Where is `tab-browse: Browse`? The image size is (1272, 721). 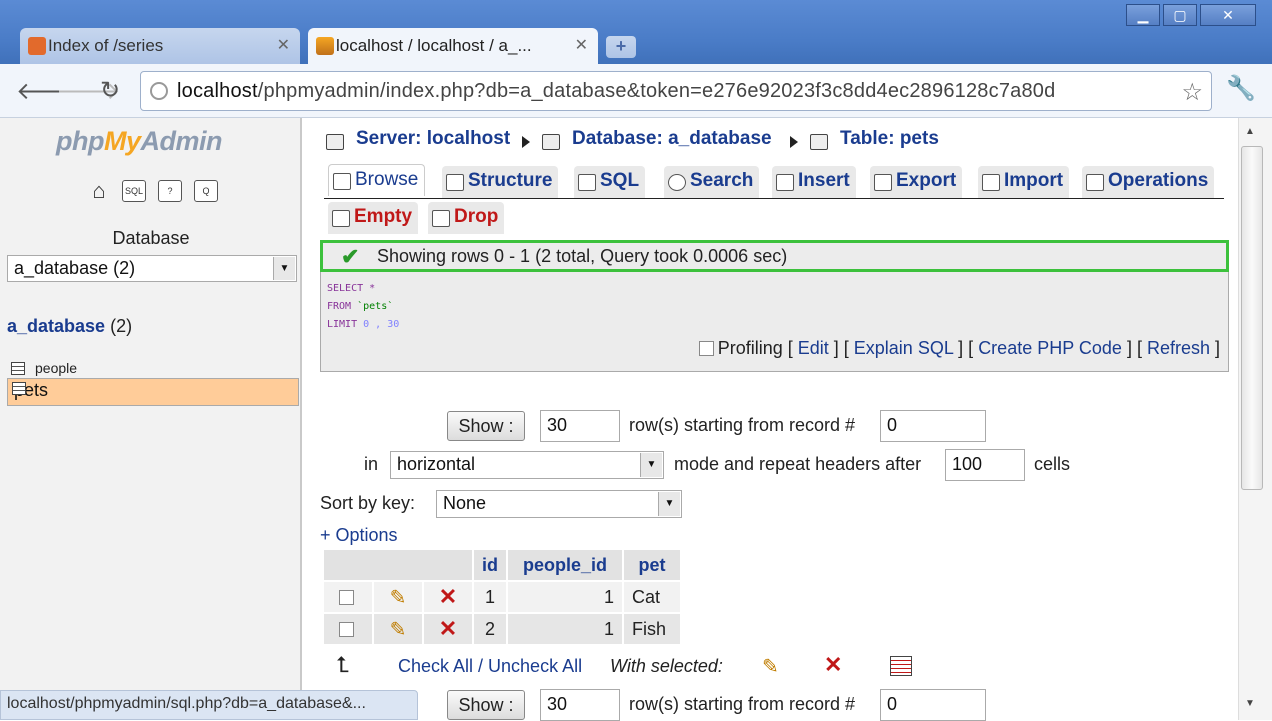
tab-browse: Browse is located at coordinates (377, 180).